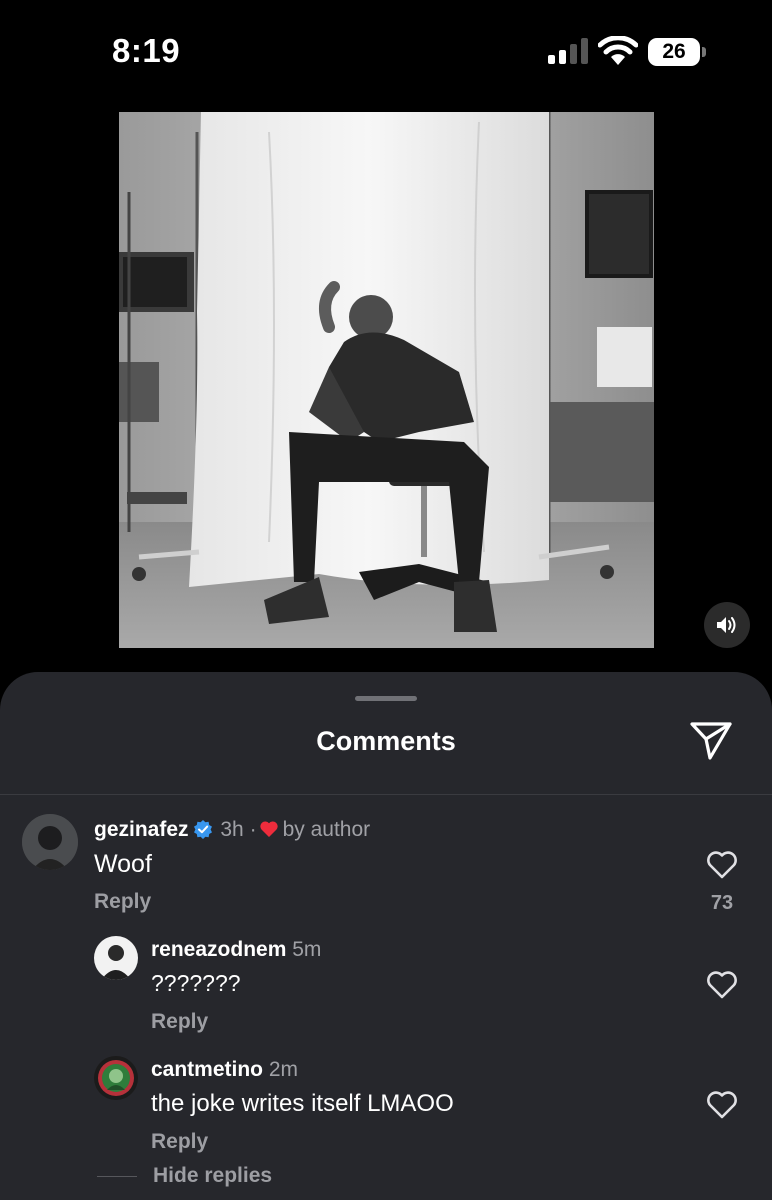  I want to click on battery-level: 26, so click(674, 52).